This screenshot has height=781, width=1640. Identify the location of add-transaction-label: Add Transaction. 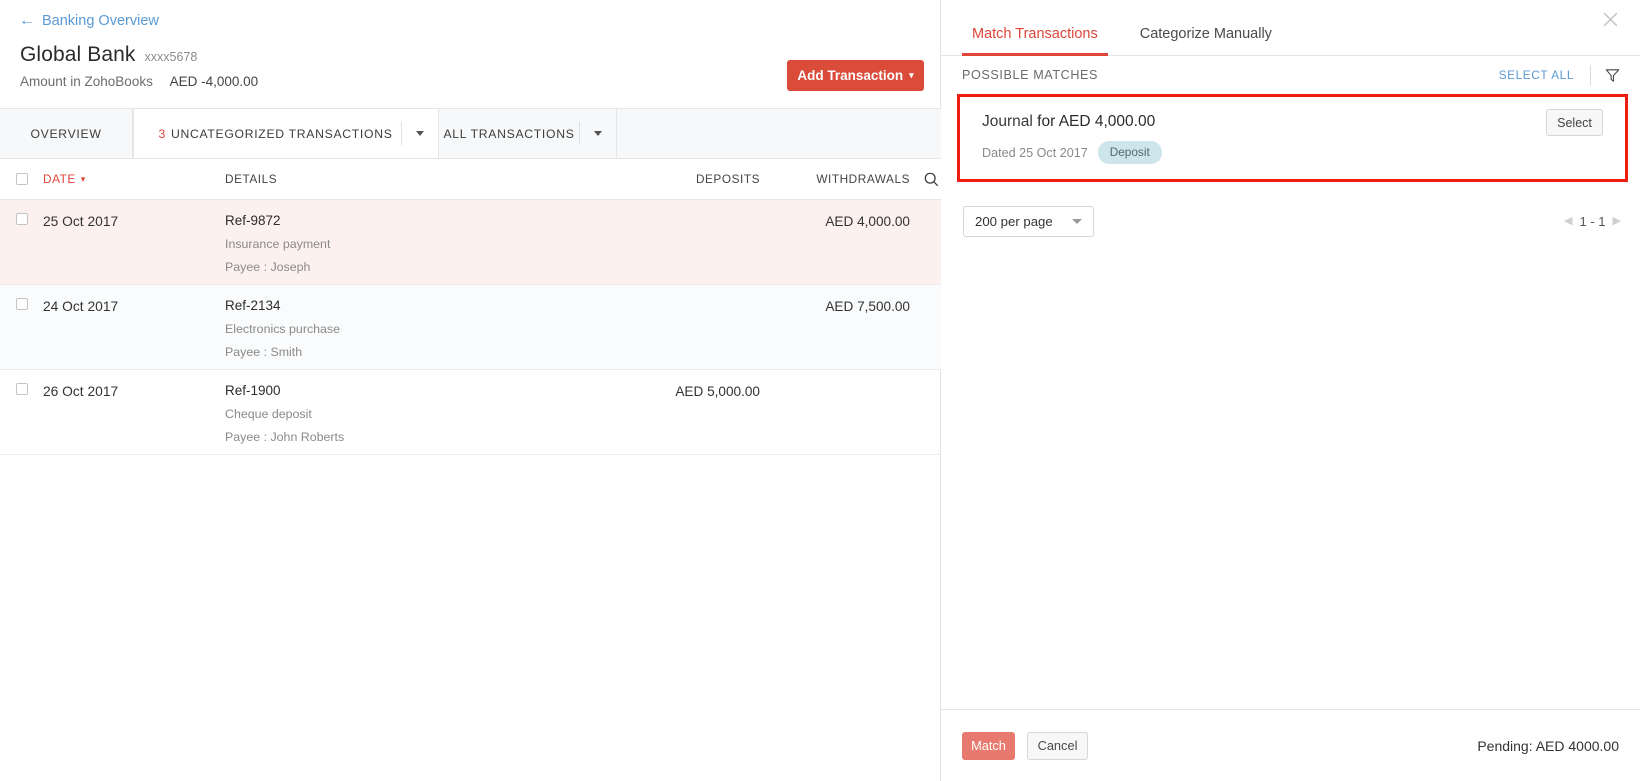
(850, 75).